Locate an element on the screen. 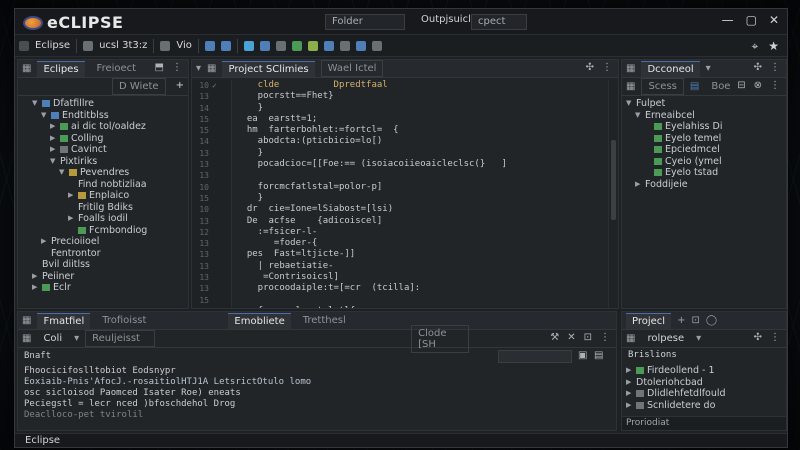  add-icon: + is located at coordinates (180, 85).